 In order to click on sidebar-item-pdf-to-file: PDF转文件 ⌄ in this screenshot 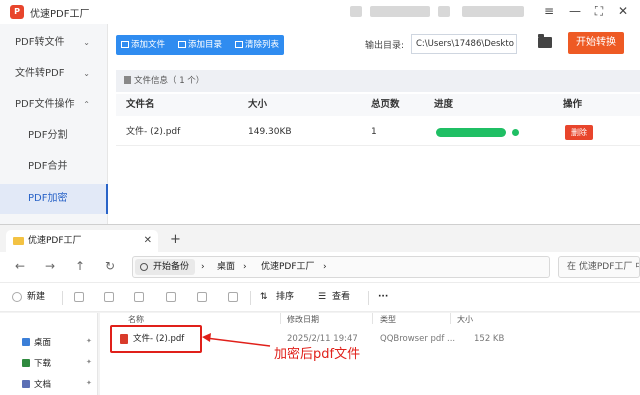, I will do `click(54, 43)`.